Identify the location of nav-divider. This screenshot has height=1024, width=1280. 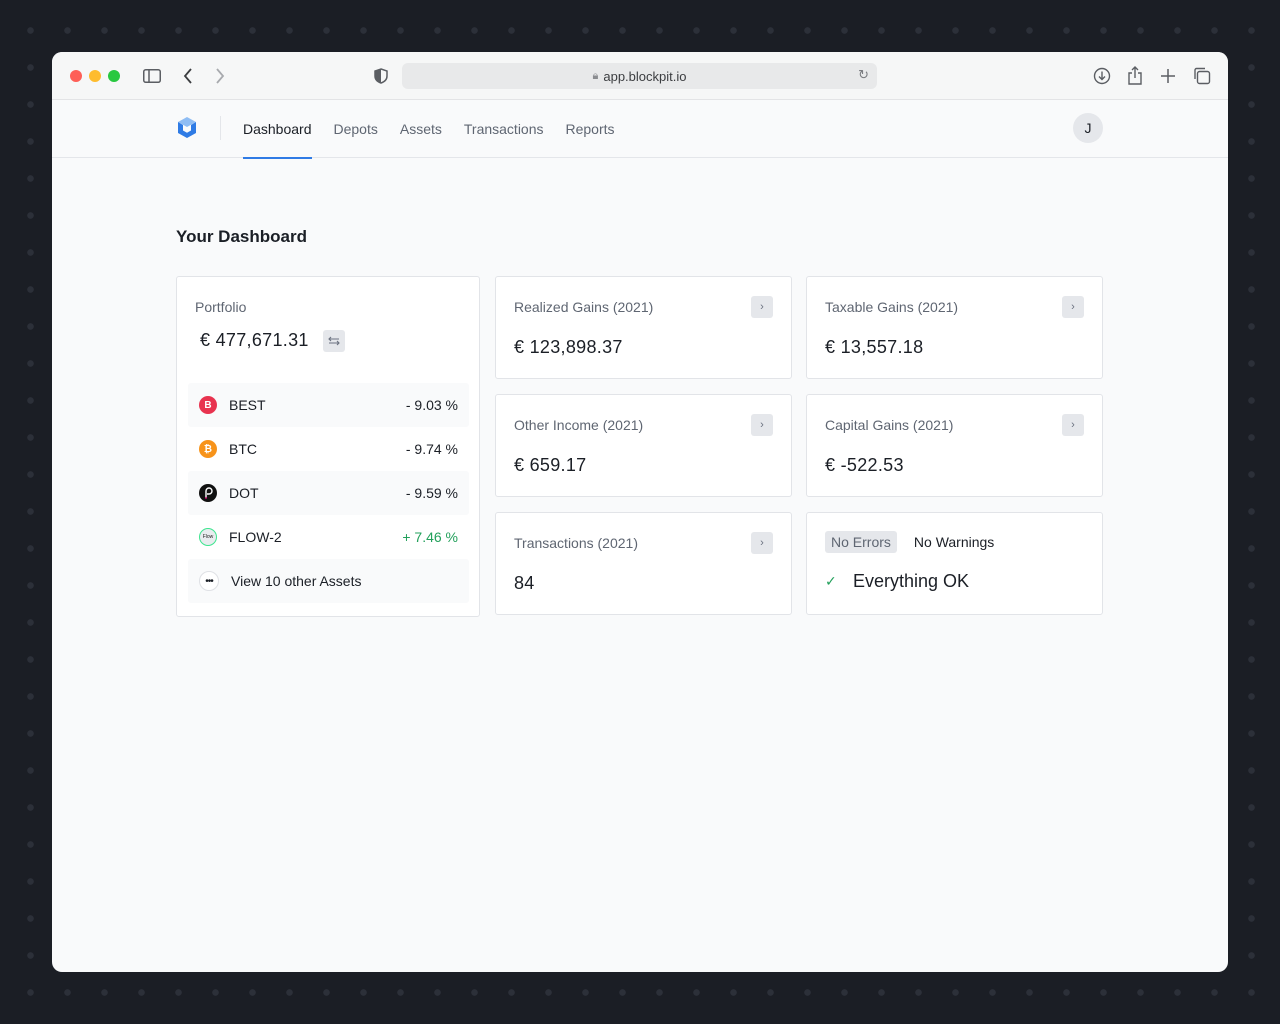
(220, 128).